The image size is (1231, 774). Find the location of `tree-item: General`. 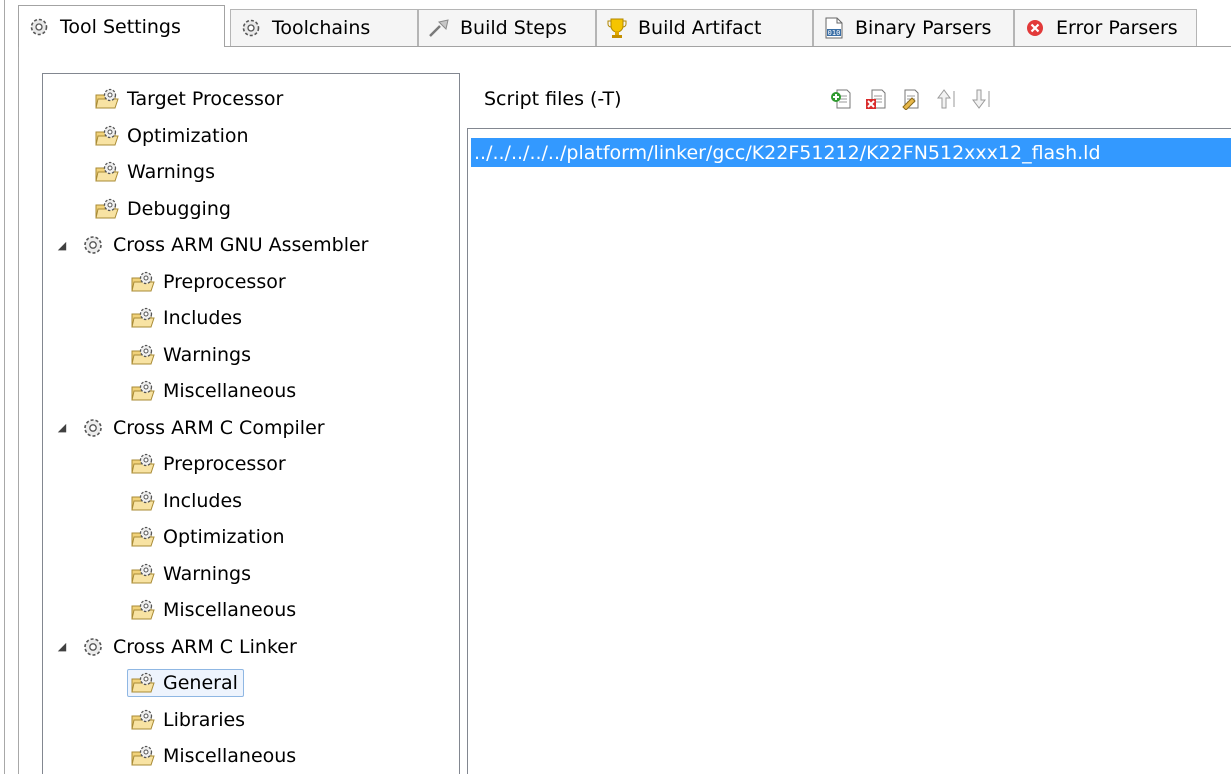

tree-item: General is located at coordinates (185, 683).